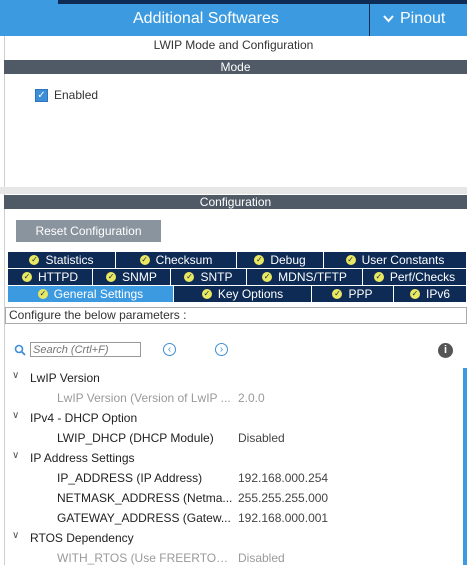 Image resolution: width=467 pixels, height=567 pixels. Describe the element at coordinates (251, 398) in the screenshot. I see `param-value: 2.0.0` at that location.